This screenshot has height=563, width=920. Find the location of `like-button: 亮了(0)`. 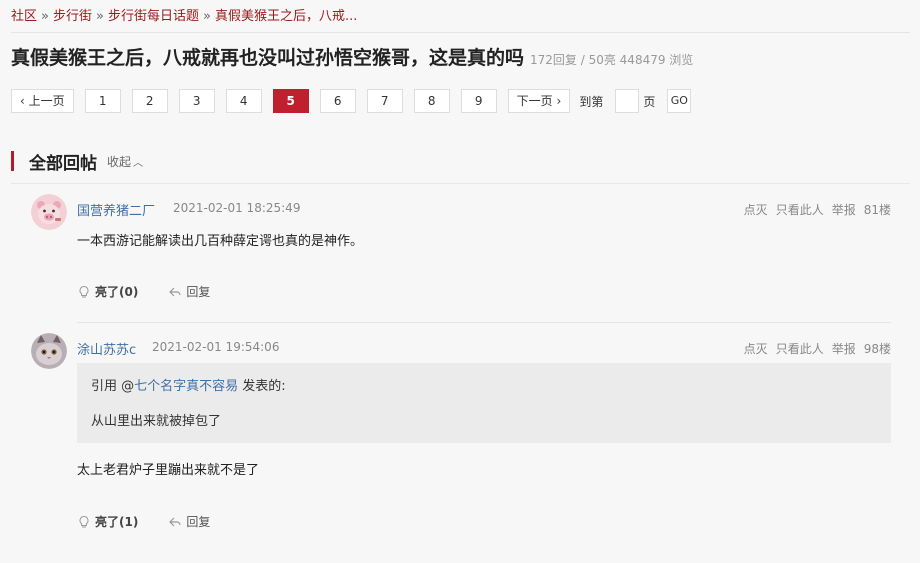

like-button: 亮了(0) is located at coordinates (107, 291).